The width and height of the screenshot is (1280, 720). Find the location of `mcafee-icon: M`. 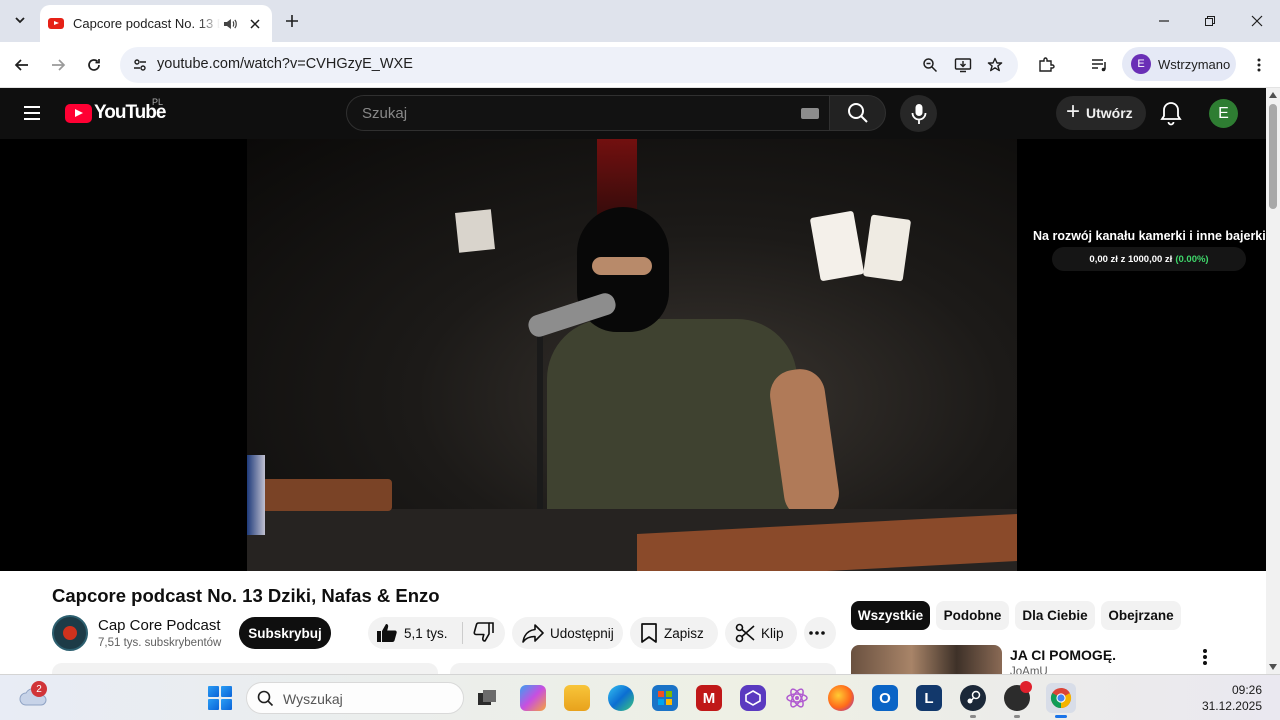

mcafee-icon: M is located at coordinates (709, 698).